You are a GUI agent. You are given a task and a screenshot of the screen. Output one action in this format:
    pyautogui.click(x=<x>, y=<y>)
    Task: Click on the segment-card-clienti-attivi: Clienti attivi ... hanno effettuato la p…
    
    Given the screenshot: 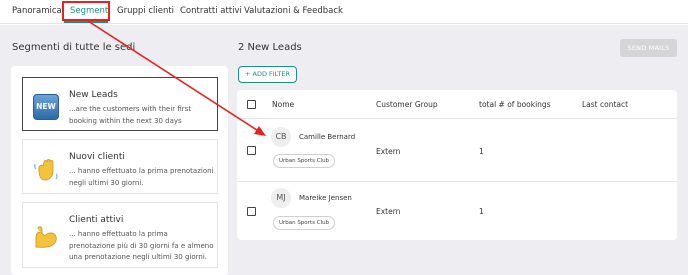 What is the action you would take?
    pyautogui.click(x=120, y=235)
    